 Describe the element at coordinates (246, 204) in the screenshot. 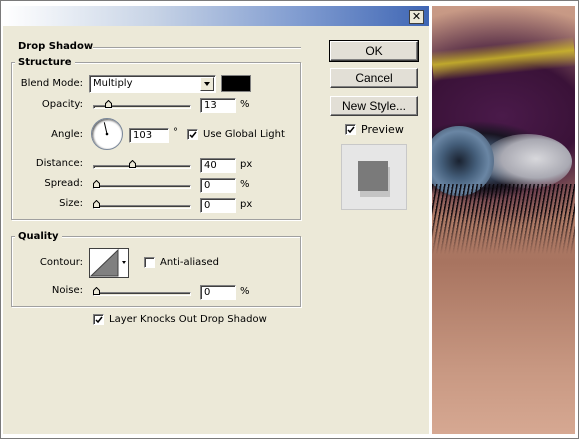

I see `size-unit: px` at that location.